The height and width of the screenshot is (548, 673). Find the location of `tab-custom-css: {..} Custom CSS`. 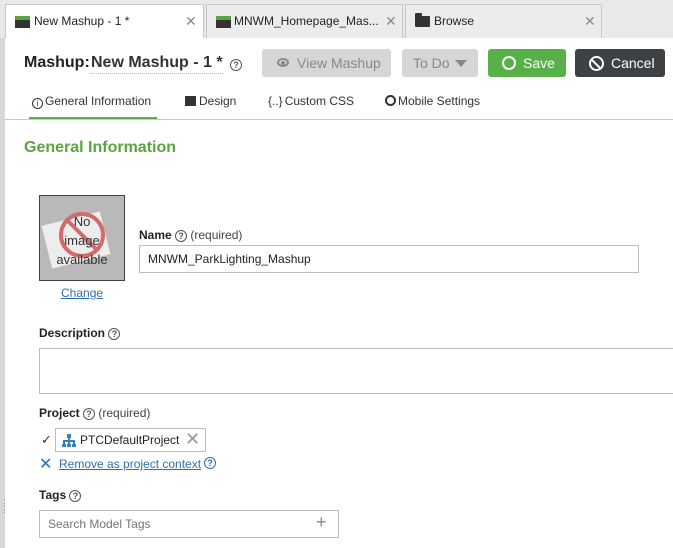

tab-custom-css: {..} Custom CSS is located at coordinates (311, 101).